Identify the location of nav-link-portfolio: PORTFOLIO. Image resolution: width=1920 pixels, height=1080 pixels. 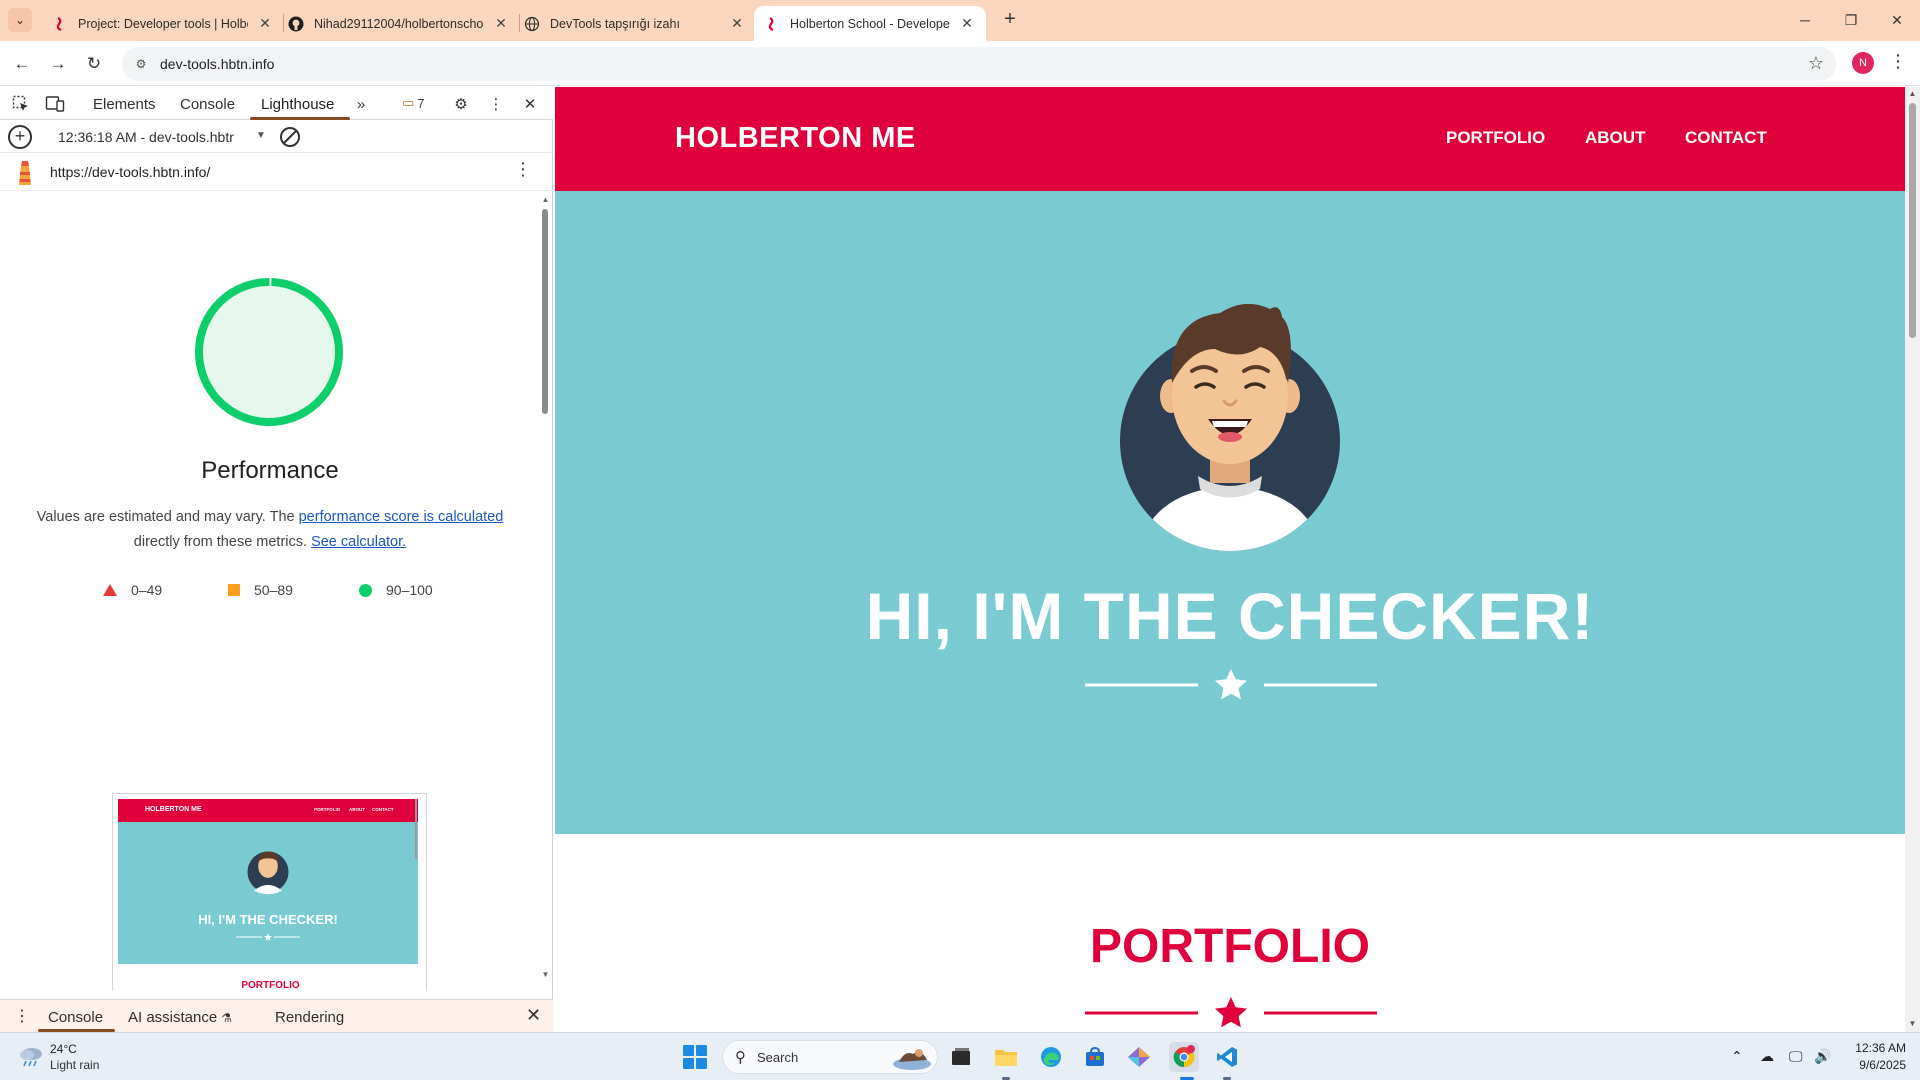
(1495, 138).